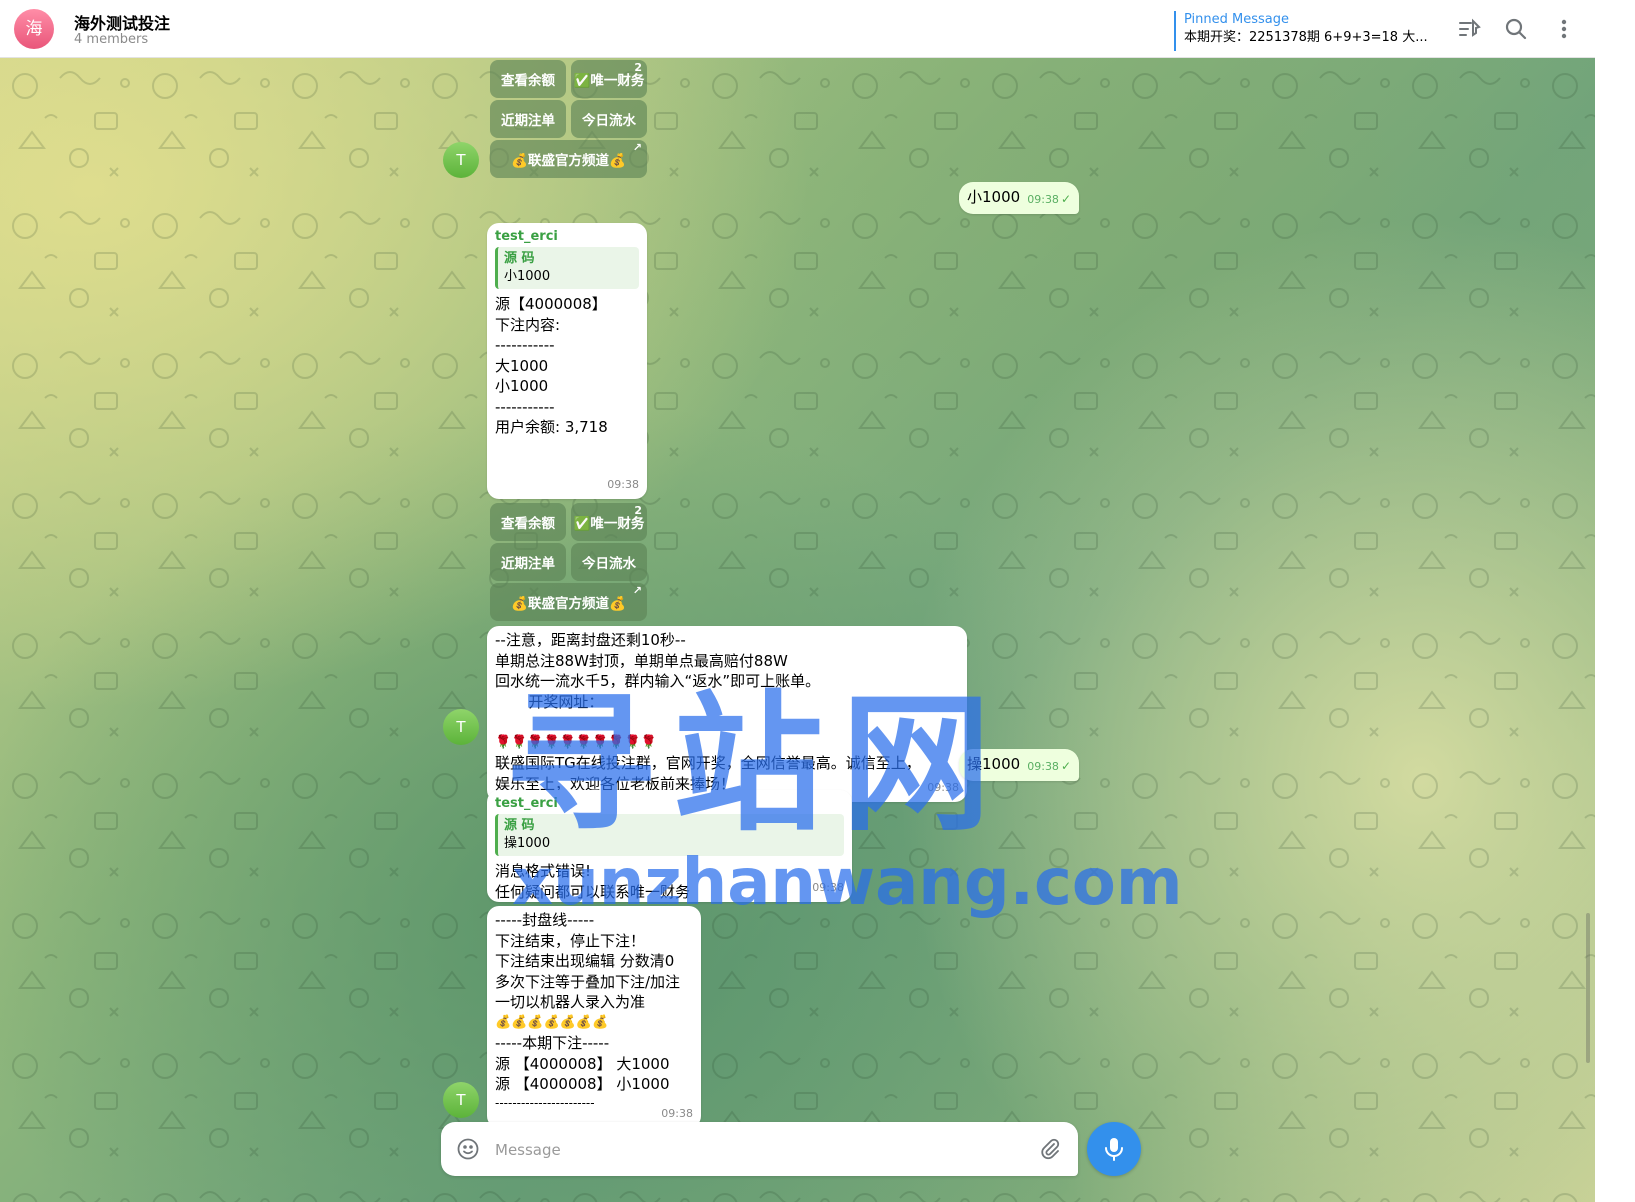  Describe the element at coordinates (519, 258) in the screenshot. I see `reply-title: 源 码` at that location.